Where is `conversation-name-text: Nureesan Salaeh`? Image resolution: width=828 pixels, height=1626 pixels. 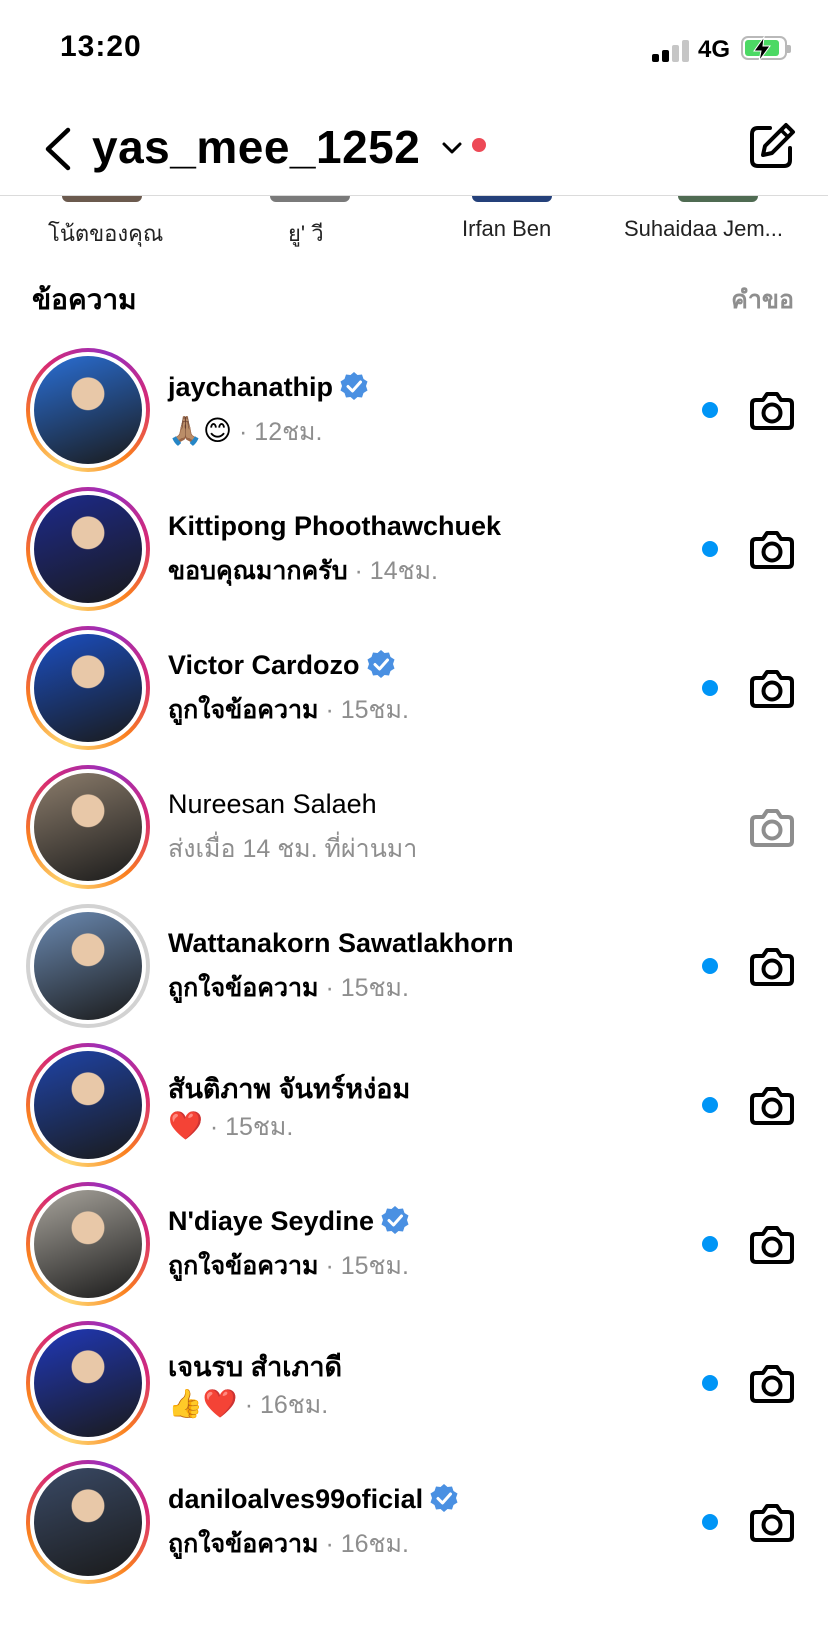
conversation-name-text: Nureesan Salaeh is located at coordinates (272, 804).